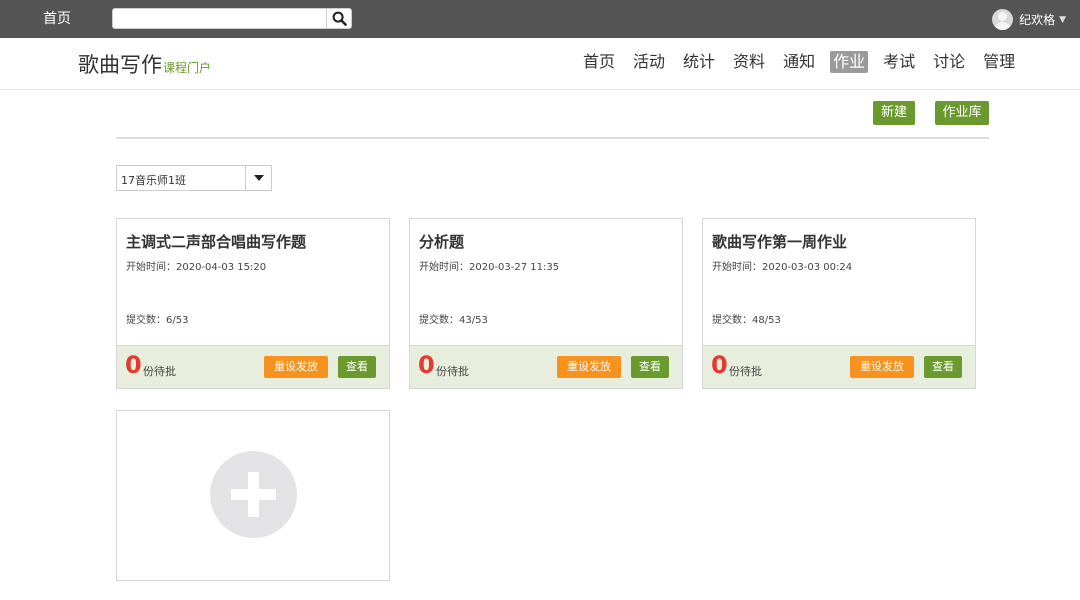  Describe the element at coordinates (749, 62) in the screenshot. I see `nav-materials: 资料` at that location.